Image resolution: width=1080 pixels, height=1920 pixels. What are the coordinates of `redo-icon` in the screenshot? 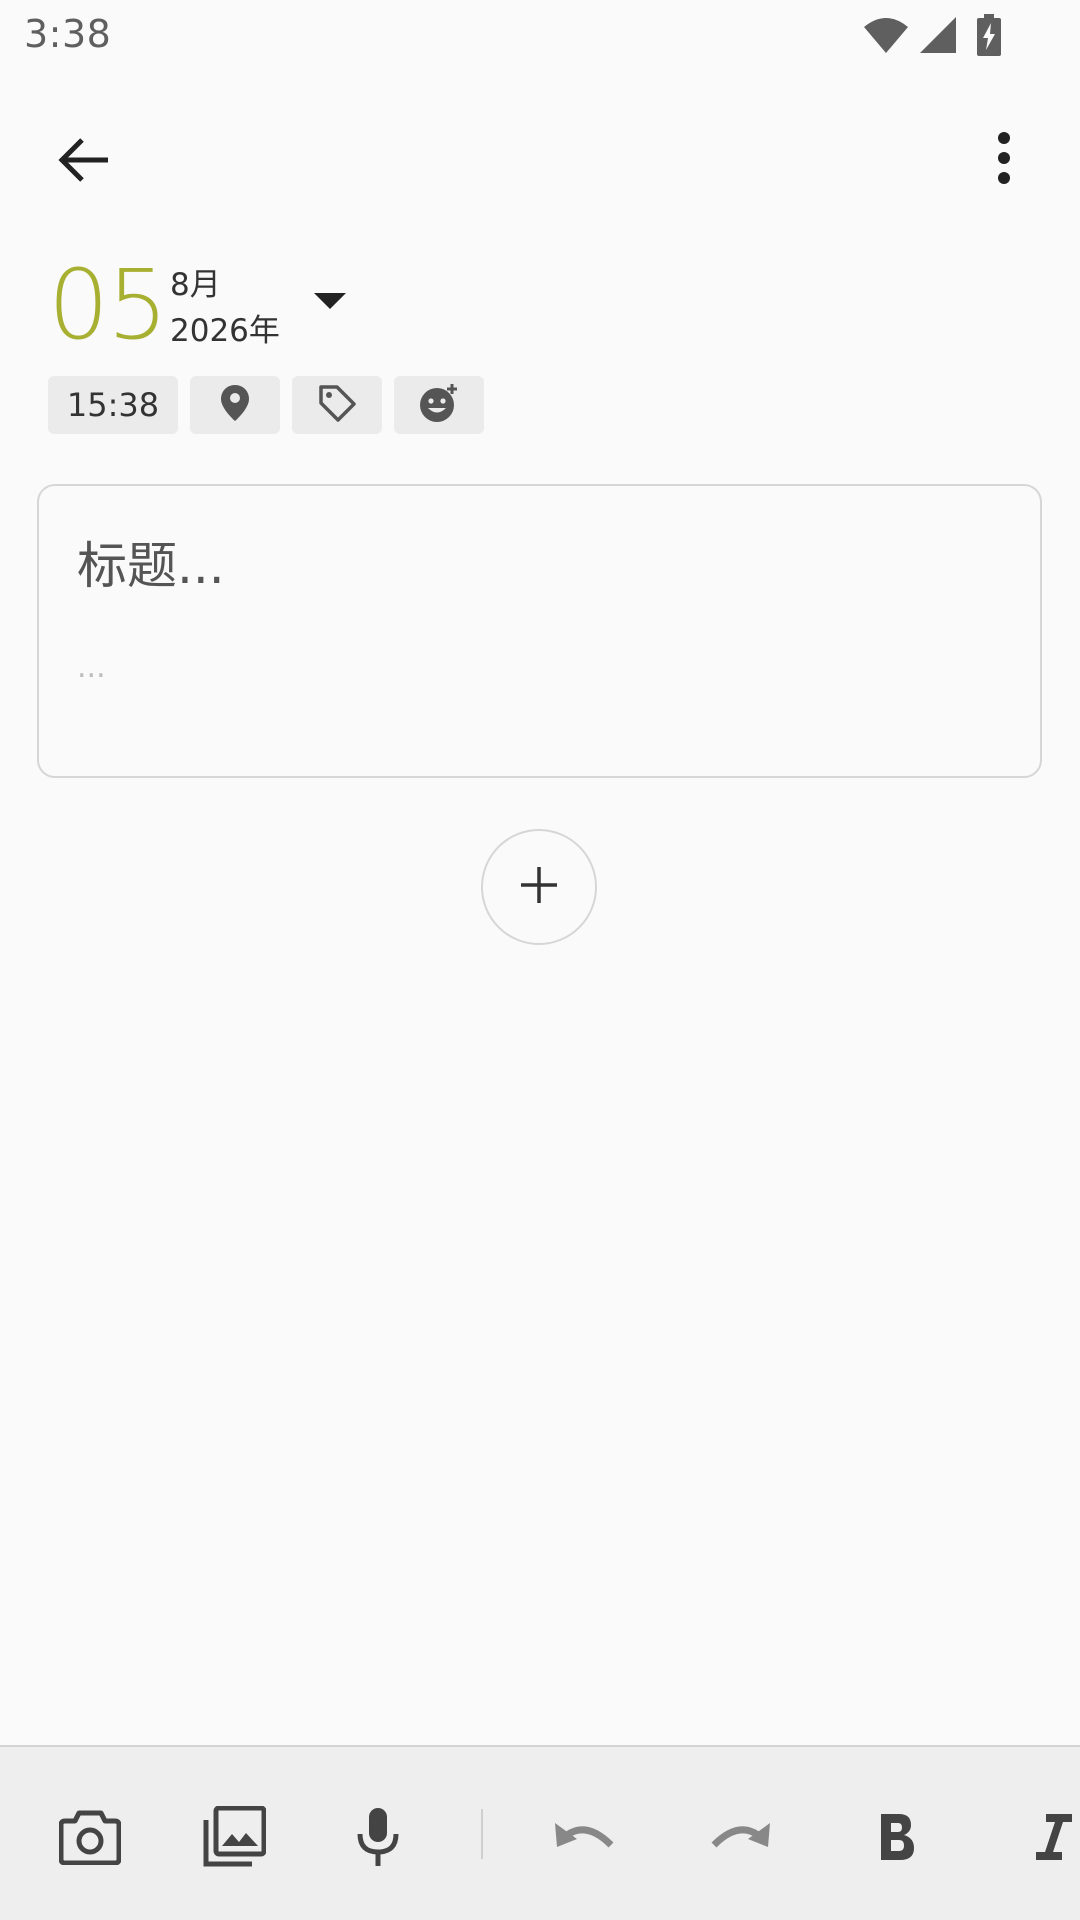 It's located at (740, 1839).